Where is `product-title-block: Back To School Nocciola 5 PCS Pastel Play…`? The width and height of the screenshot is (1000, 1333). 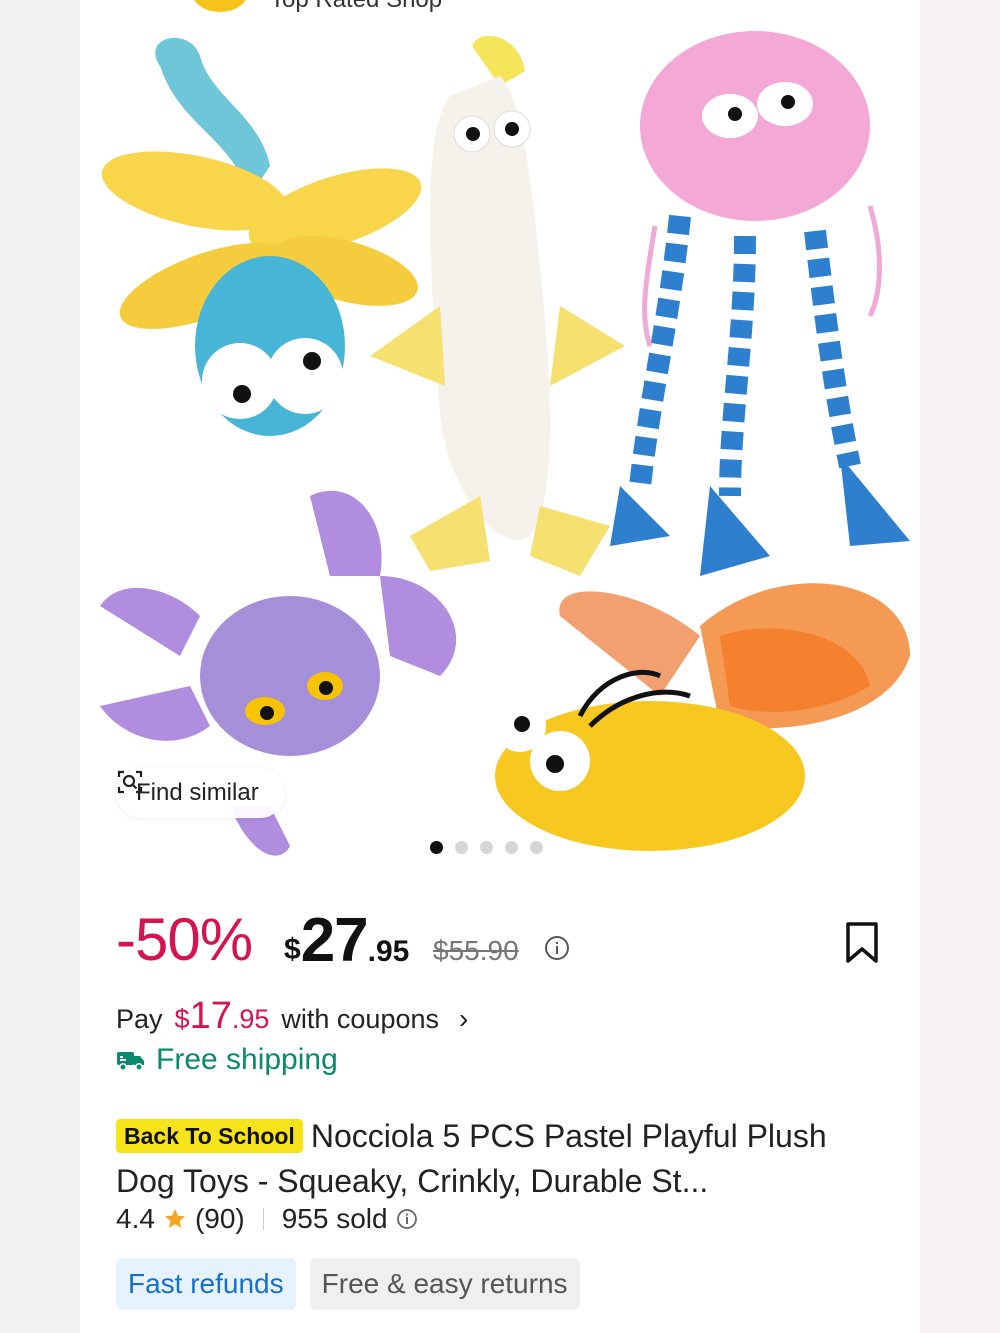
product-title-block: Back To School Nocciola 5 PCS Pastel Play… is located at coordinates (501, 1158).